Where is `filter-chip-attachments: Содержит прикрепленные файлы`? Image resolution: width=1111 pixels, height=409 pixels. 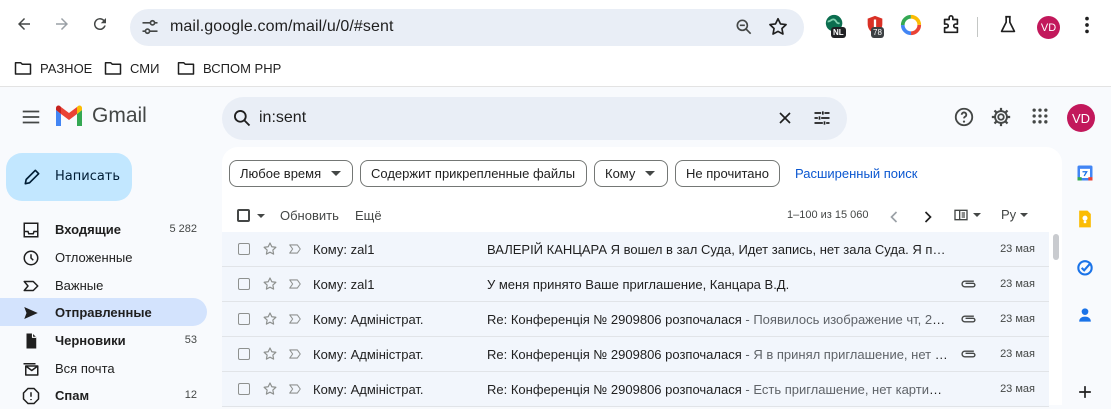 filter-chip-attachments: Содержит прикрепленные файлы is located at coordinates (473, 173).